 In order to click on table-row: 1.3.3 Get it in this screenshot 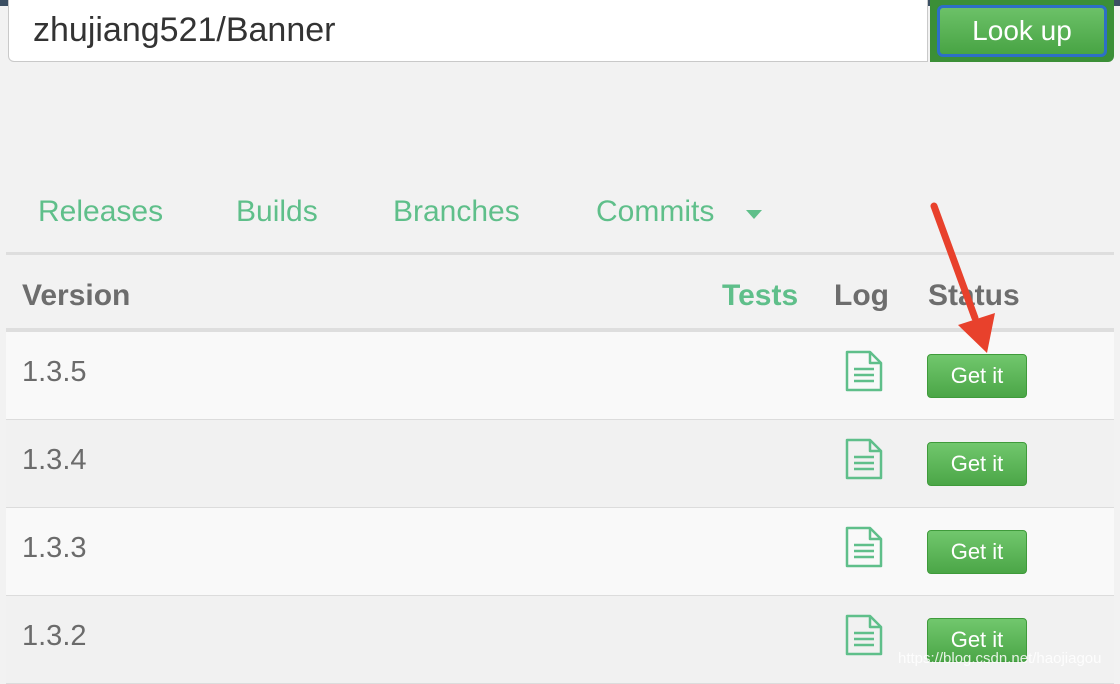, I will do `click(560, 552)`.